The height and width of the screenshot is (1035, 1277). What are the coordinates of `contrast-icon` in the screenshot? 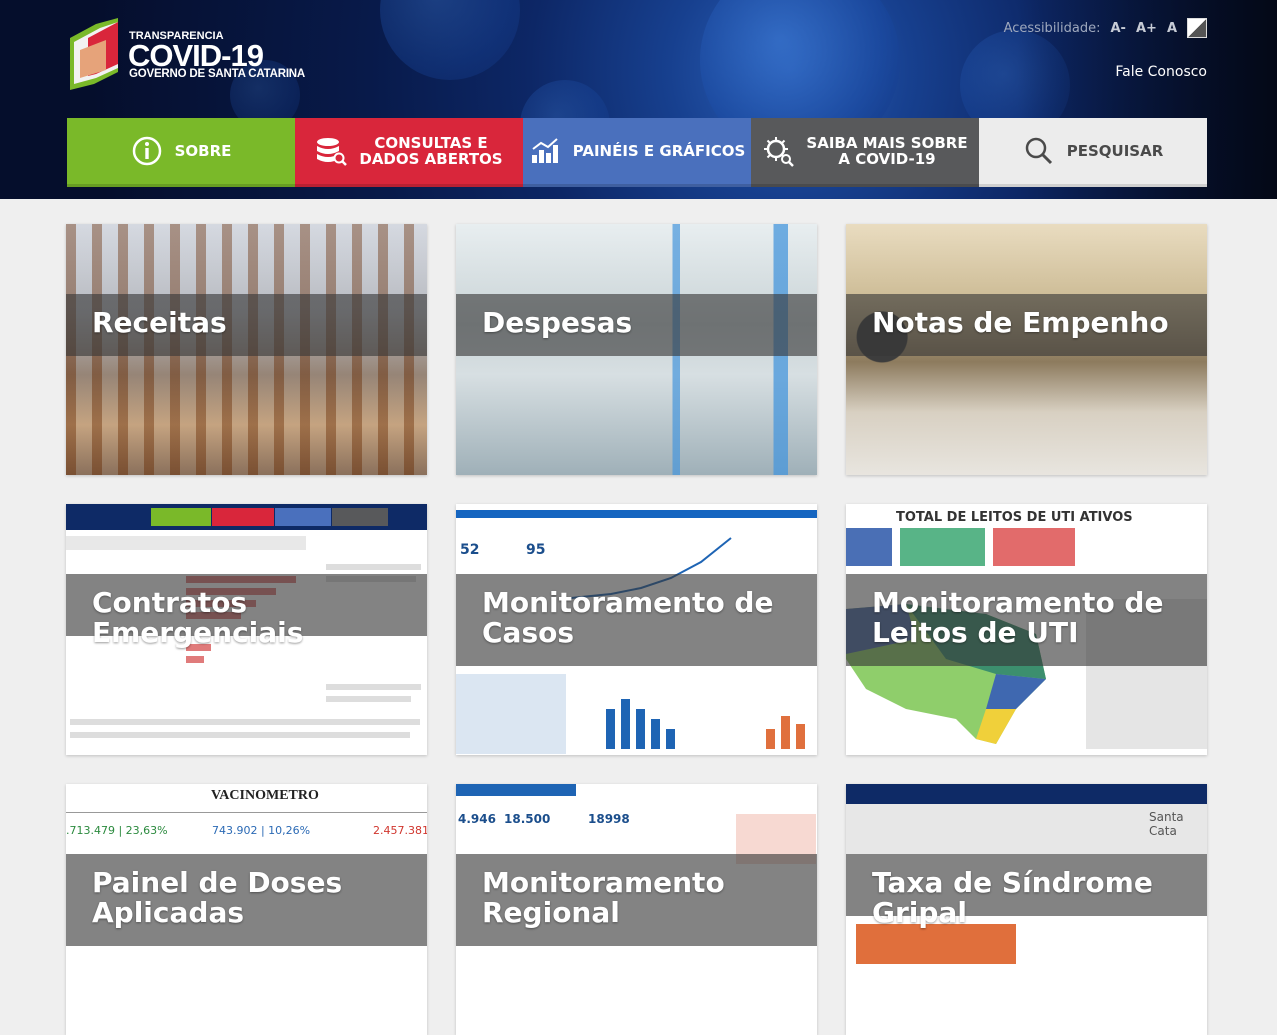 It's located at (1197, 28).